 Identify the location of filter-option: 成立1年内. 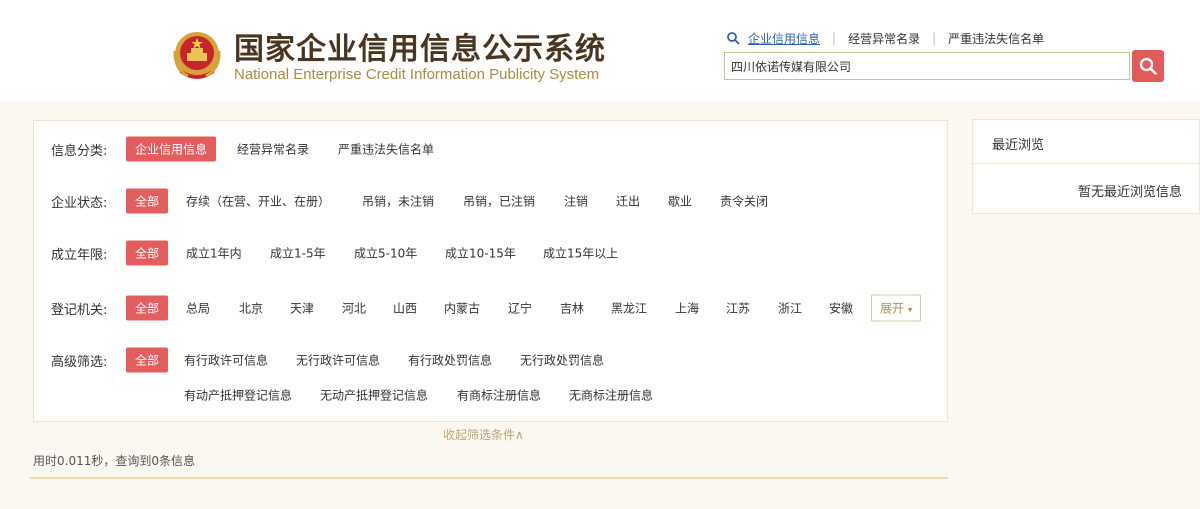
(214, 253).